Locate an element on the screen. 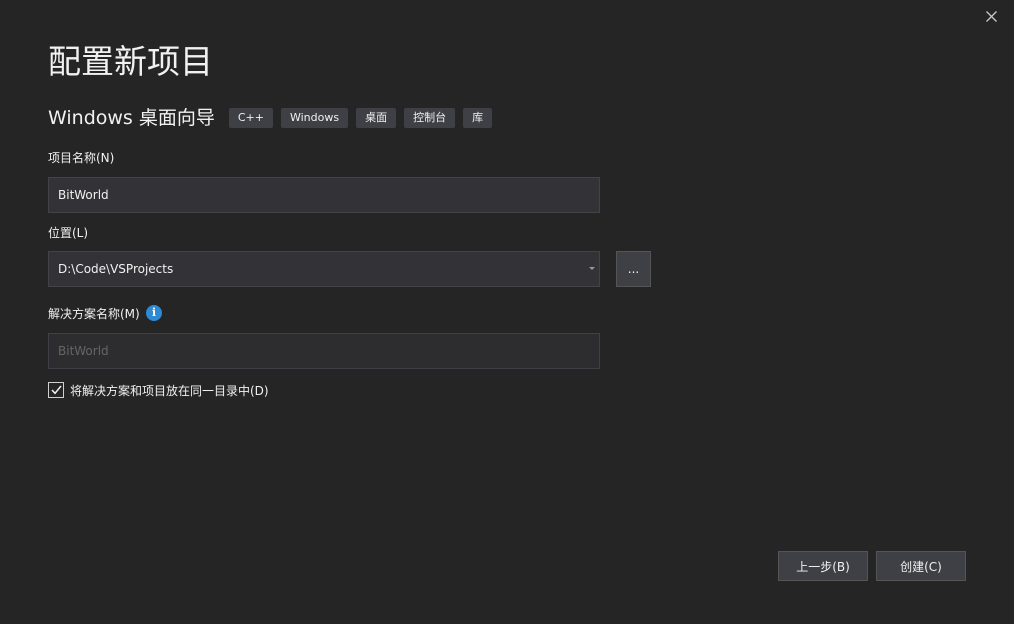  tag-desktop: 桌面 is located at coordinates (376, 118).